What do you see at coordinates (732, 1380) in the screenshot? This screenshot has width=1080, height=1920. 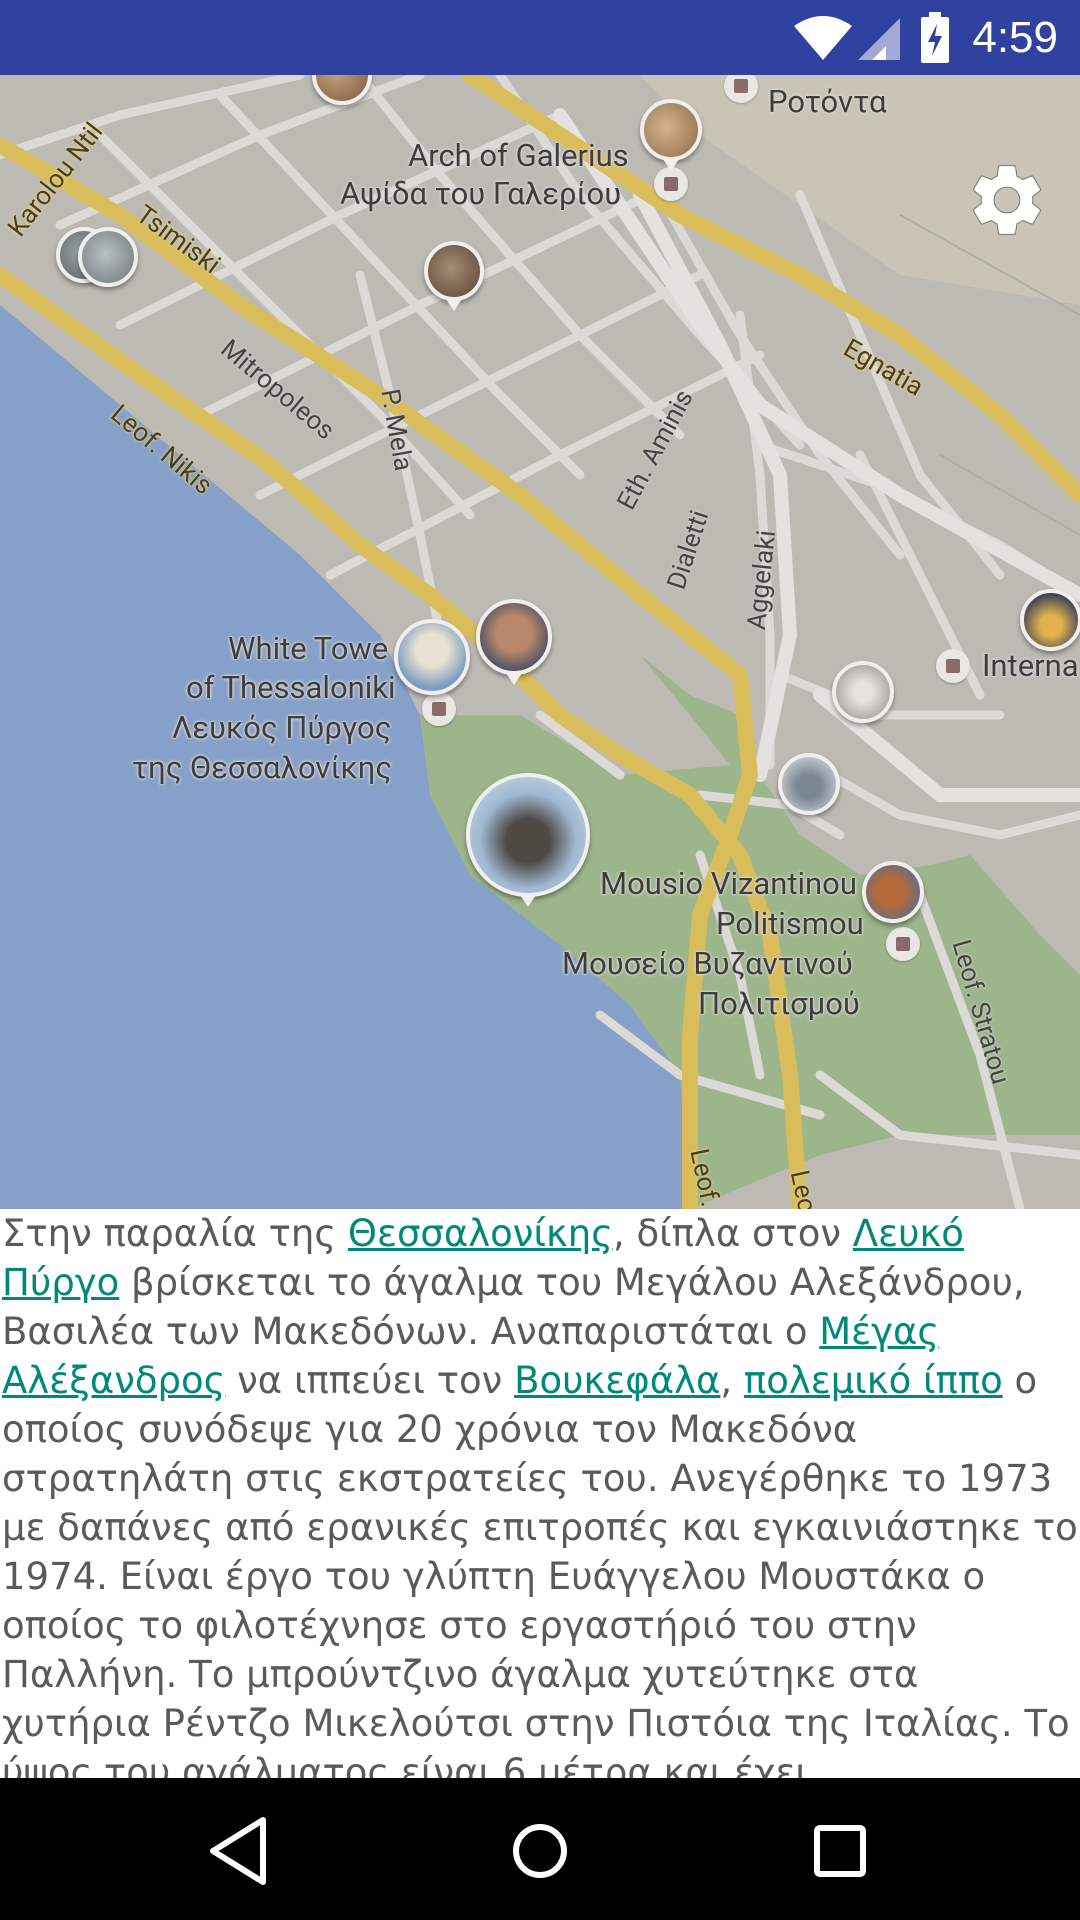 I see `article-text-part: ,` at bounding box center [732, 1380].